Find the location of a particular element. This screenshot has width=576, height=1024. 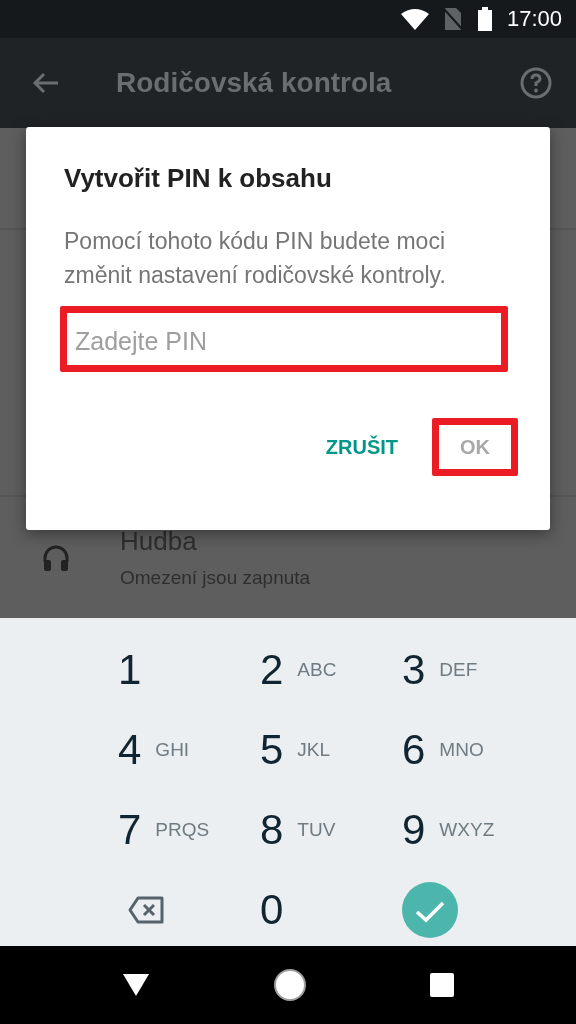

keypad-key: 9 WXYZ is located at coordinates (473, 830).